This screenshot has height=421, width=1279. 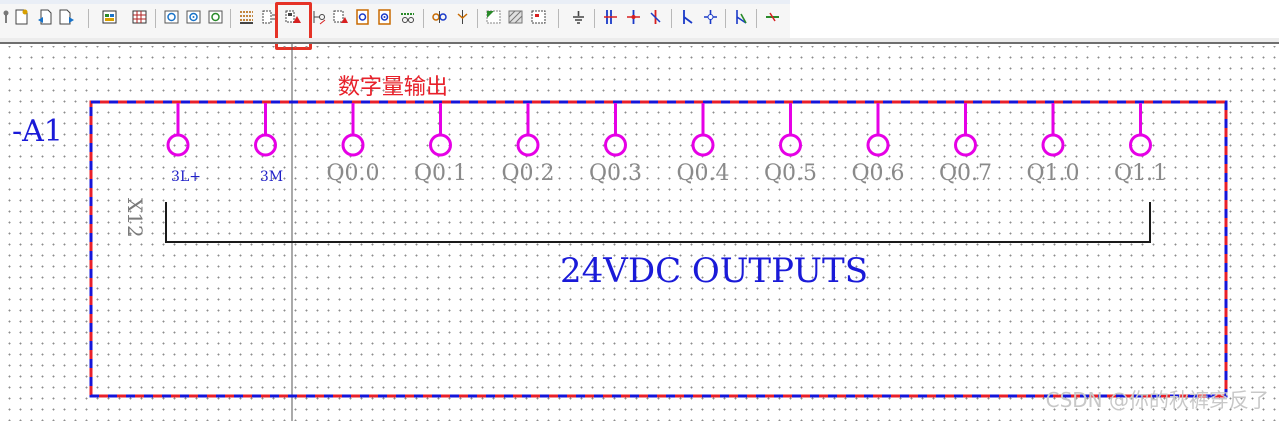 What do you see at coordinates (965, 173) in the screenshot?
I see `pin-label: Q0.7` at bounding box center [965, 173].